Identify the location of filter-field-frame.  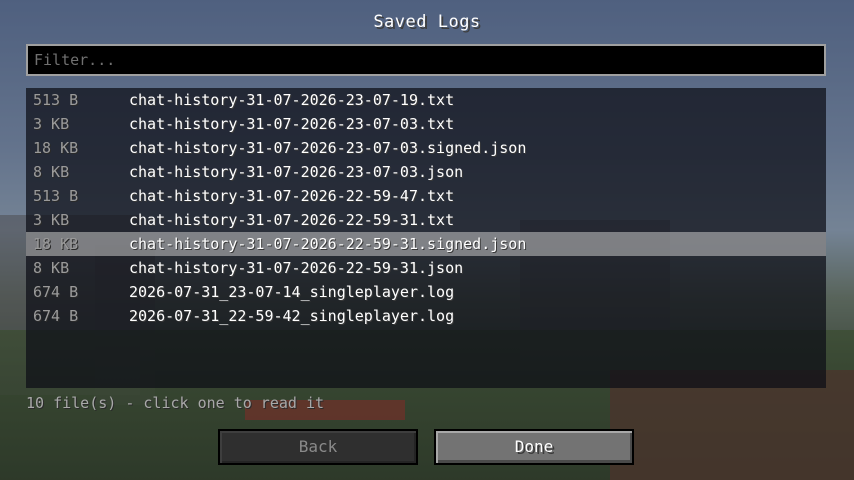
(426, 60).